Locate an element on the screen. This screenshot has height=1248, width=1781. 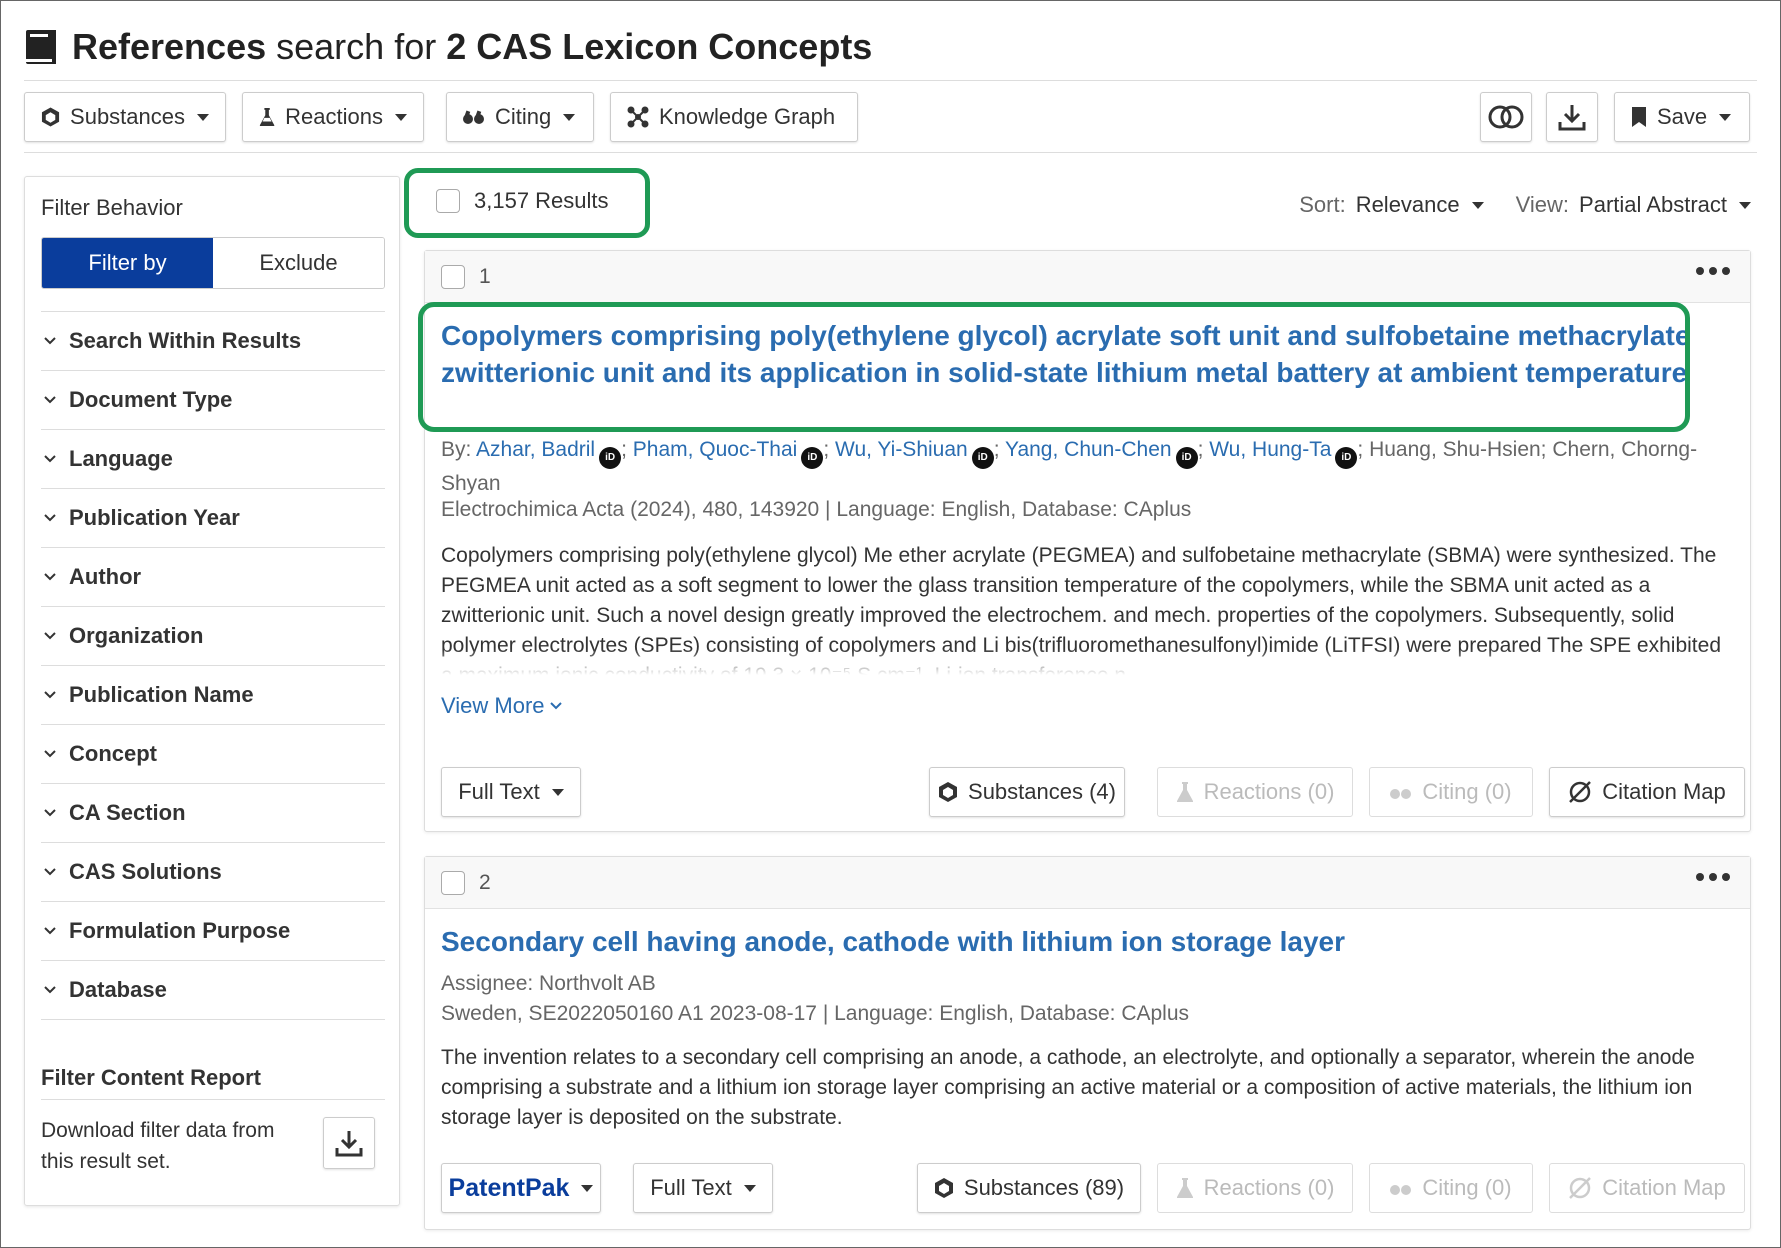
save-dropdown: Save is located at coordinates (1682, 117).